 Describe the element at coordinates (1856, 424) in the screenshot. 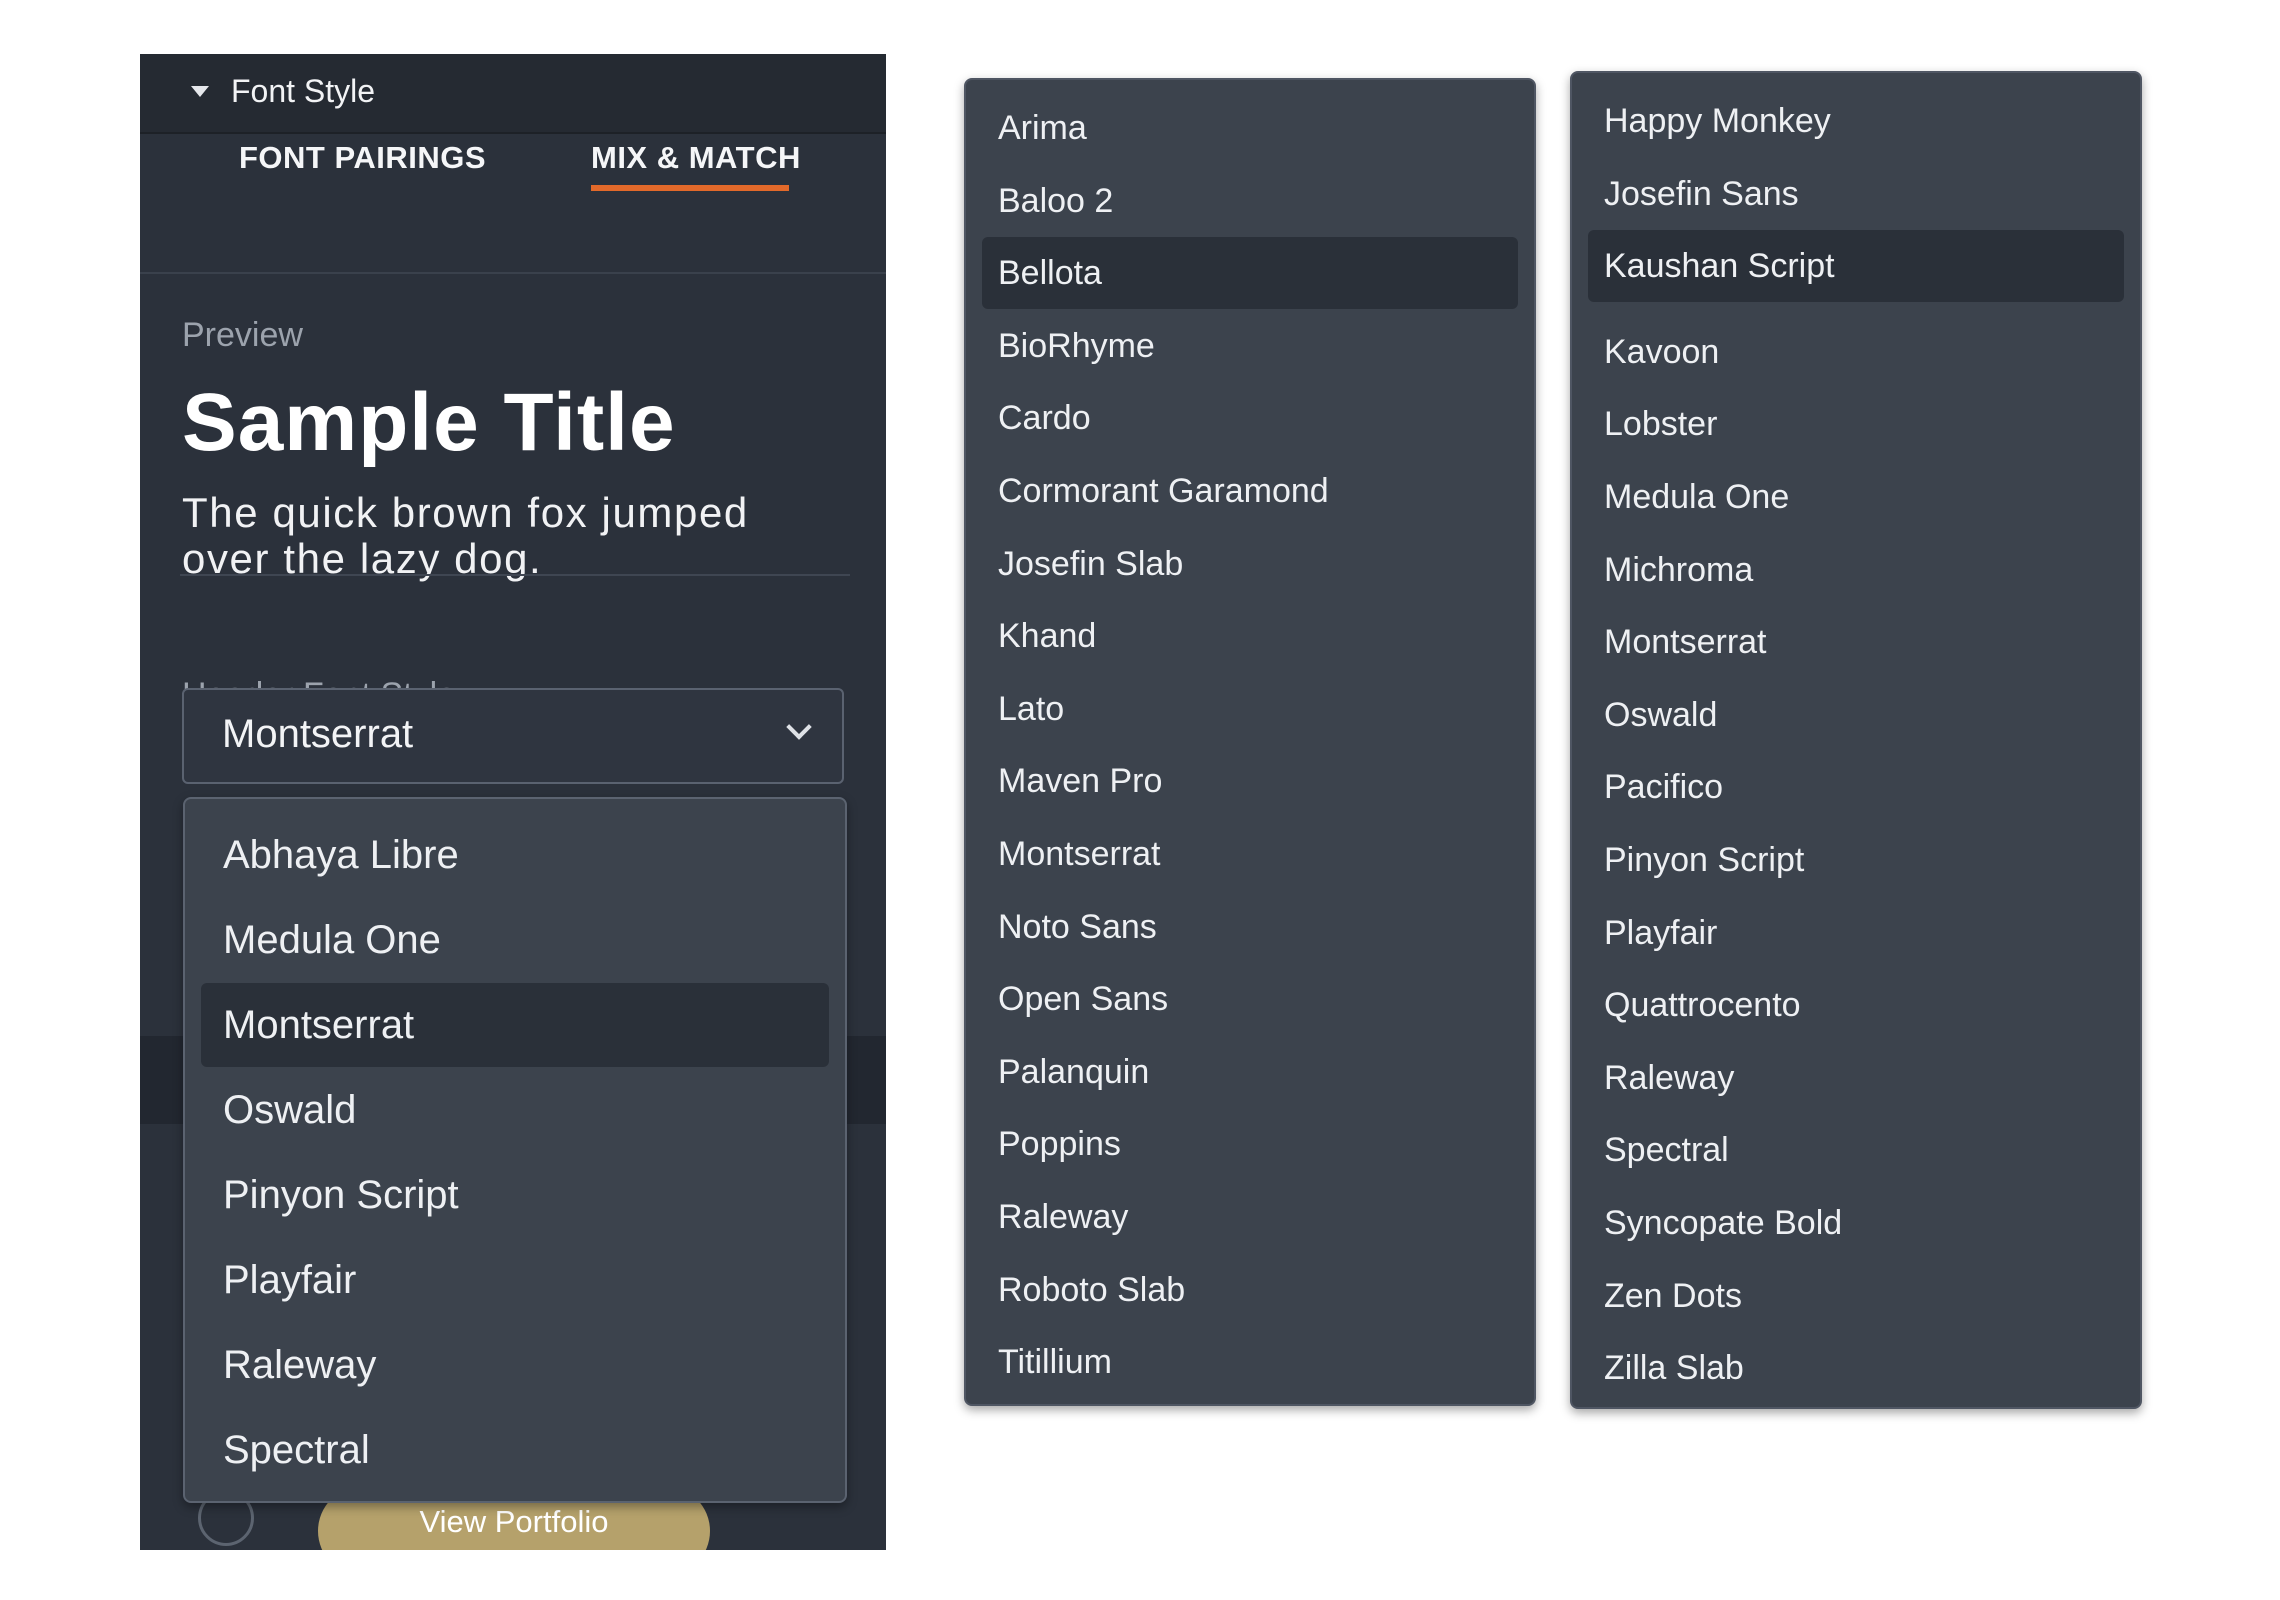

I see `dropdown-option: Lobster` at that location.